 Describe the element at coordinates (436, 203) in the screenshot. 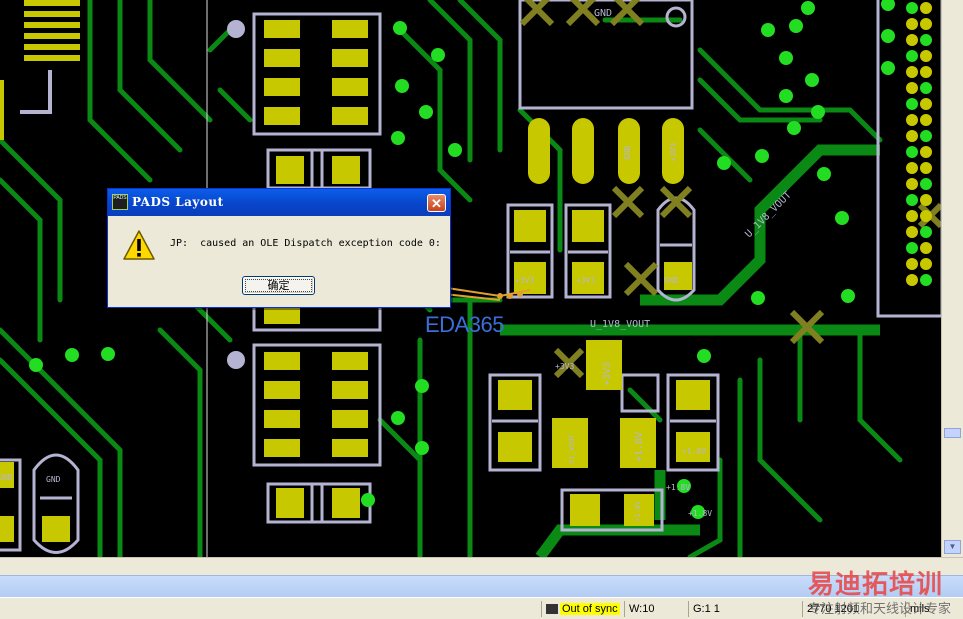

I see `dialog-close-button: ✕` at that location.